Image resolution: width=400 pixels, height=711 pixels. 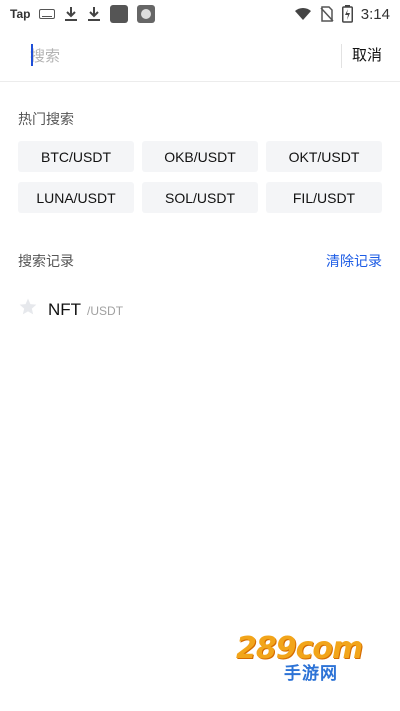 What do you see at coordinates (200, 14) in the screenshot?
I see `status-bar: Tap 3:14` at bounding box center [200, 14].